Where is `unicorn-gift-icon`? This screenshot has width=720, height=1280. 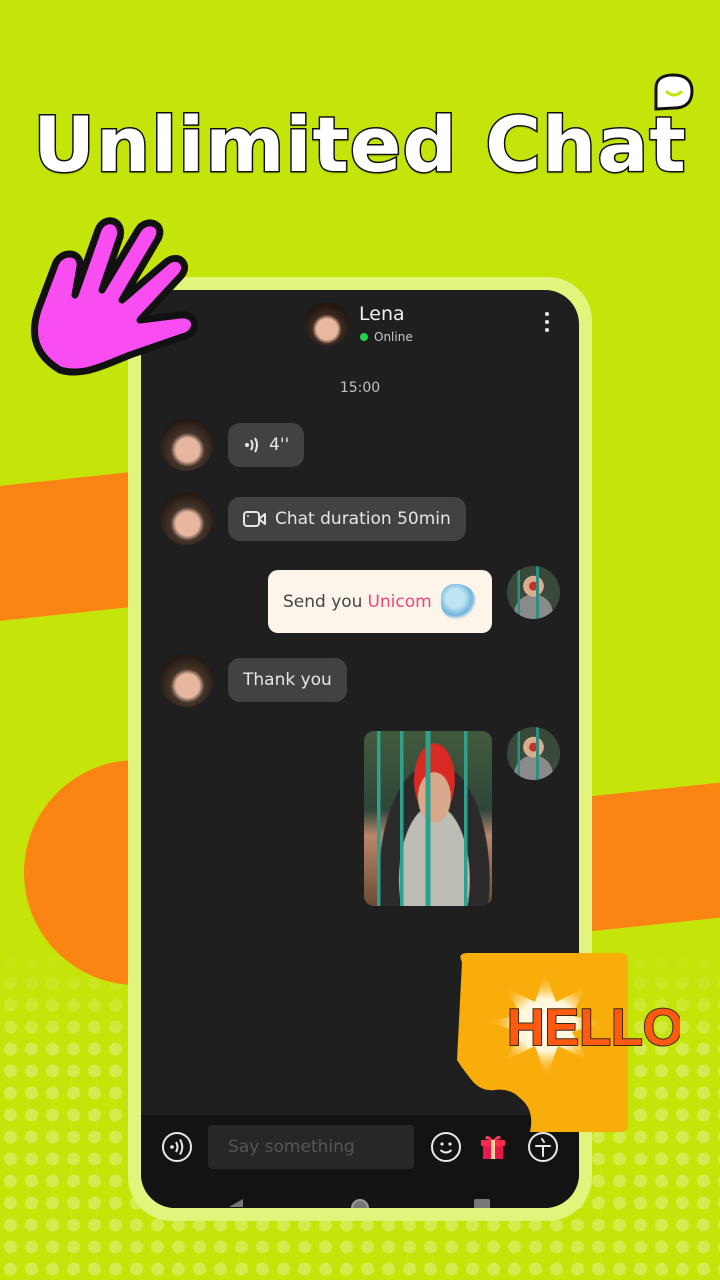 unicorn-gift-icon is located at coordinates (459, 601).